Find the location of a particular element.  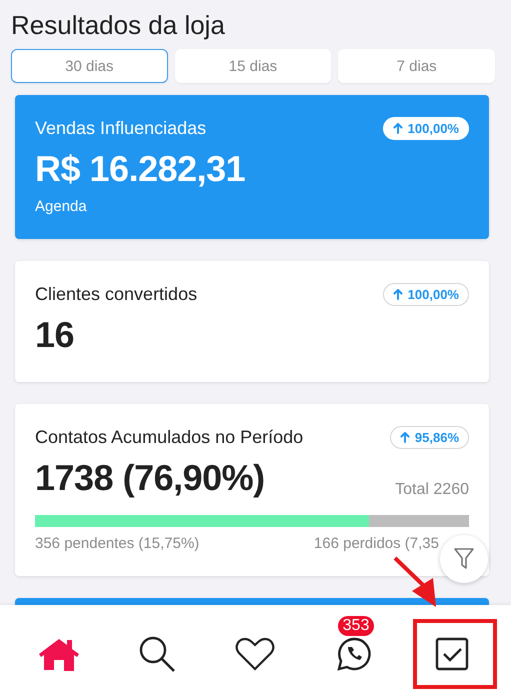

card-title: Clientes convertidos is located at coordinates (116, 294).